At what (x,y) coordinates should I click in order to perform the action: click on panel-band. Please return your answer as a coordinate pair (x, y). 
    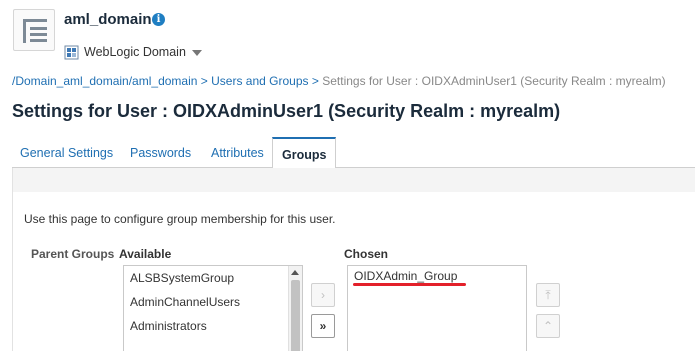
    Looking at the image, I should click on (354, 180).